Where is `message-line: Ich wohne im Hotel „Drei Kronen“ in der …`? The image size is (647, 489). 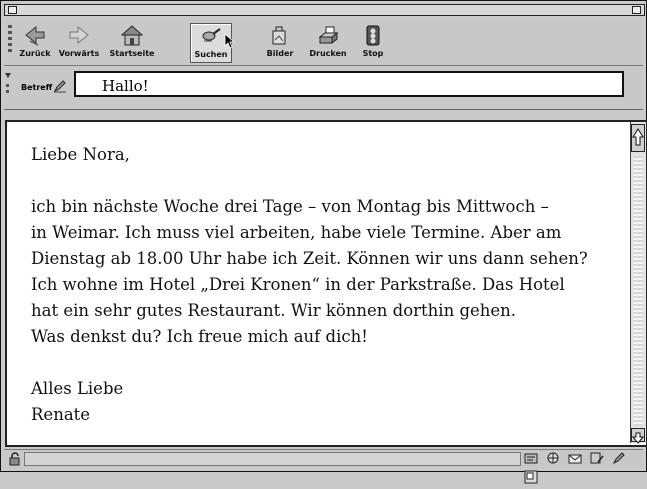
message-line: Ich wohne im Hotel „Drei Kronen“ in der … is located at coordinates (298, 284).